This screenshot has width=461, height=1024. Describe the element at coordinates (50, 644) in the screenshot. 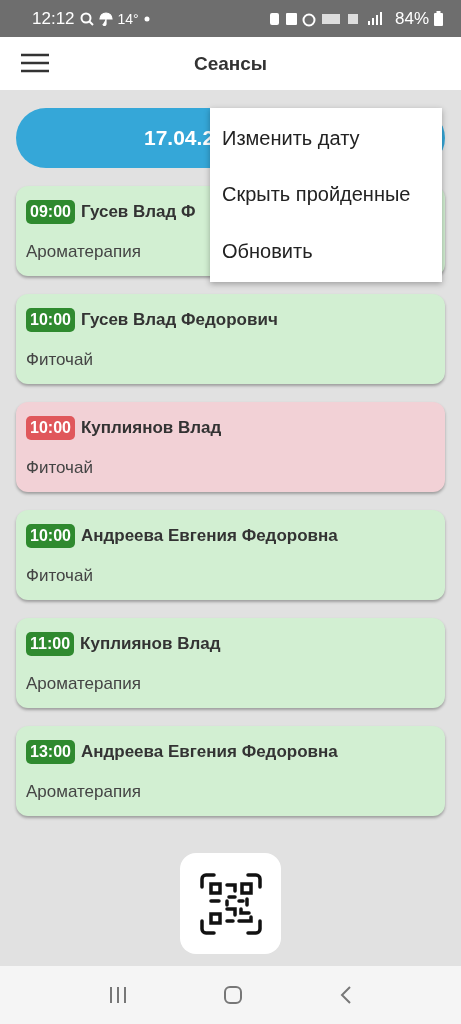

I see `time-badge: 11:00` at that location.